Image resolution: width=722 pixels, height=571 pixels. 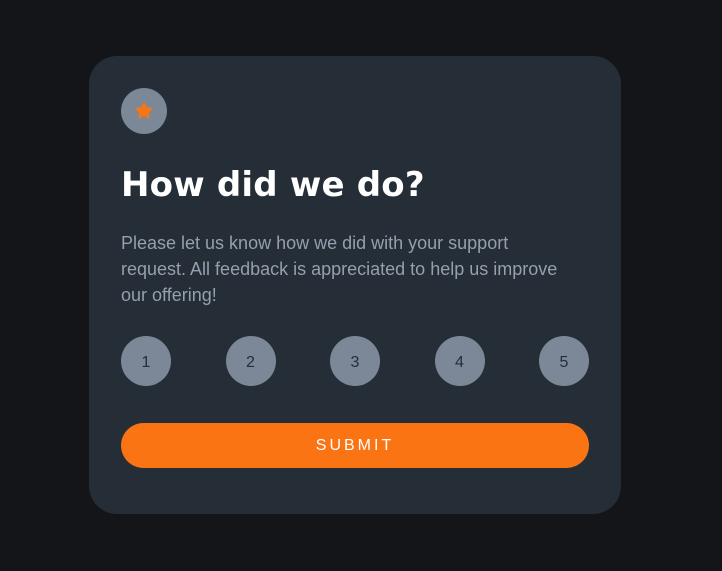 I want to click on star-badge, so click(x=144, y=111).